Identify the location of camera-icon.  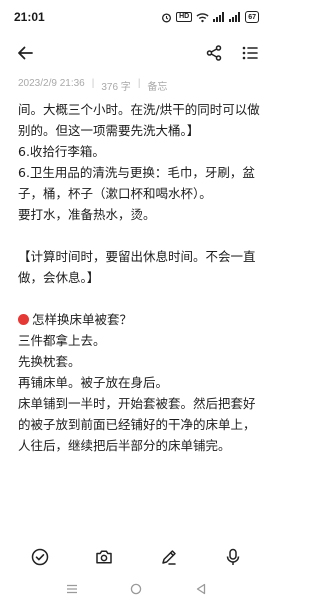
(104, 557).